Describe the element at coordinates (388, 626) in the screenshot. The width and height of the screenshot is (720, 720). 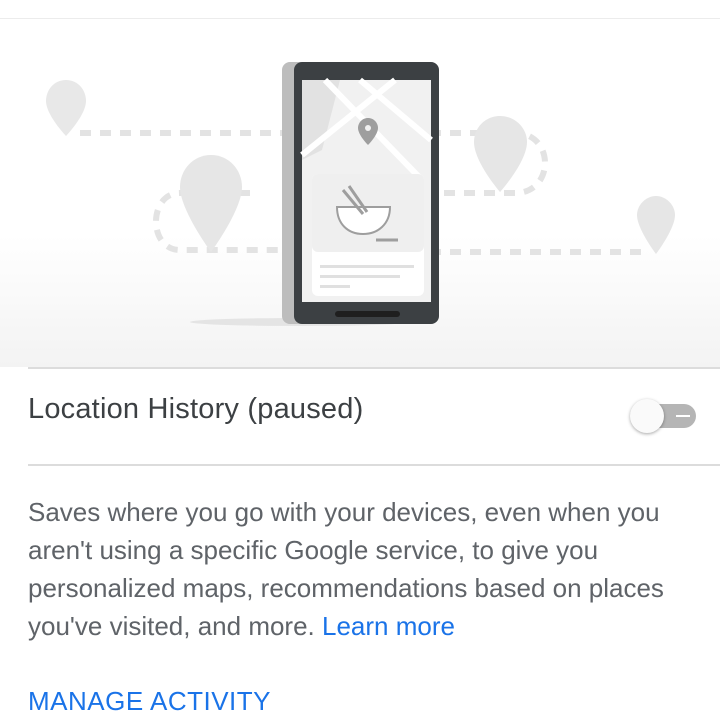
I see `learn-more-link: Learn more` at that location.